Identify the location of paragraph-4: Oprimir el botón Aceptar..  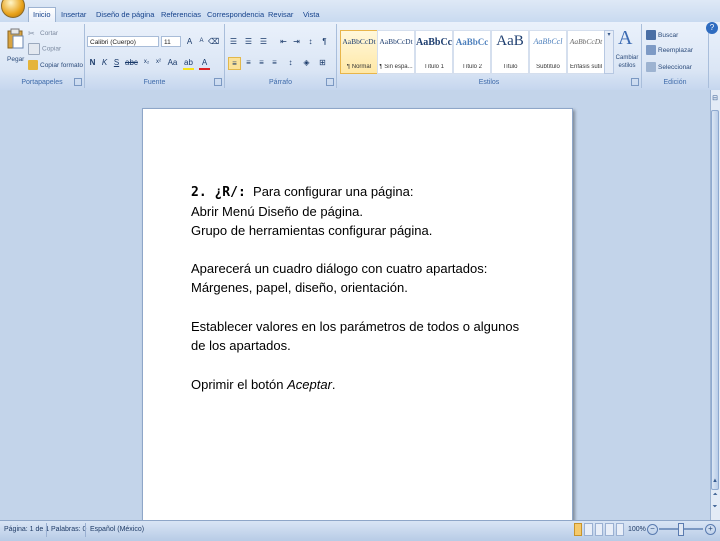
(357, 384).